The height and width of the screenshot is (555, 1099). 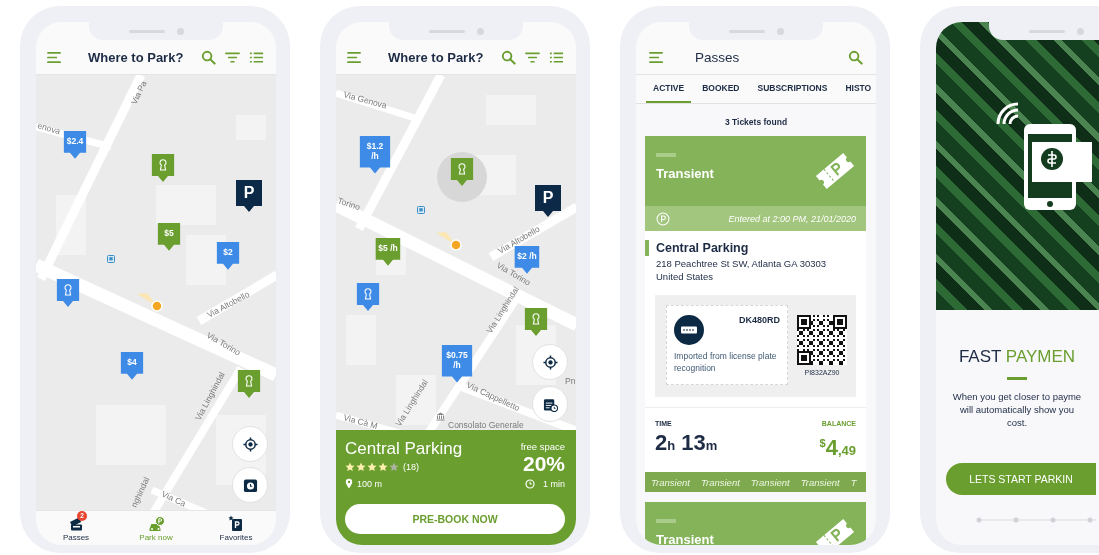 What do you see at coordinates (156, 537) in the screenshot?
I see `nav-label: Park now` at bounding box center [156, 537].